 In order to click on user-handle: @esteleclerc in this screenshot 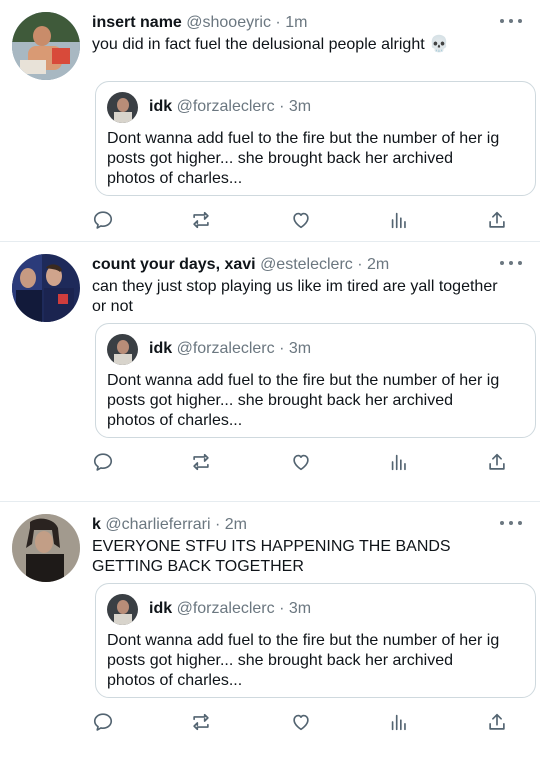, I will do `click(306, 264)`.